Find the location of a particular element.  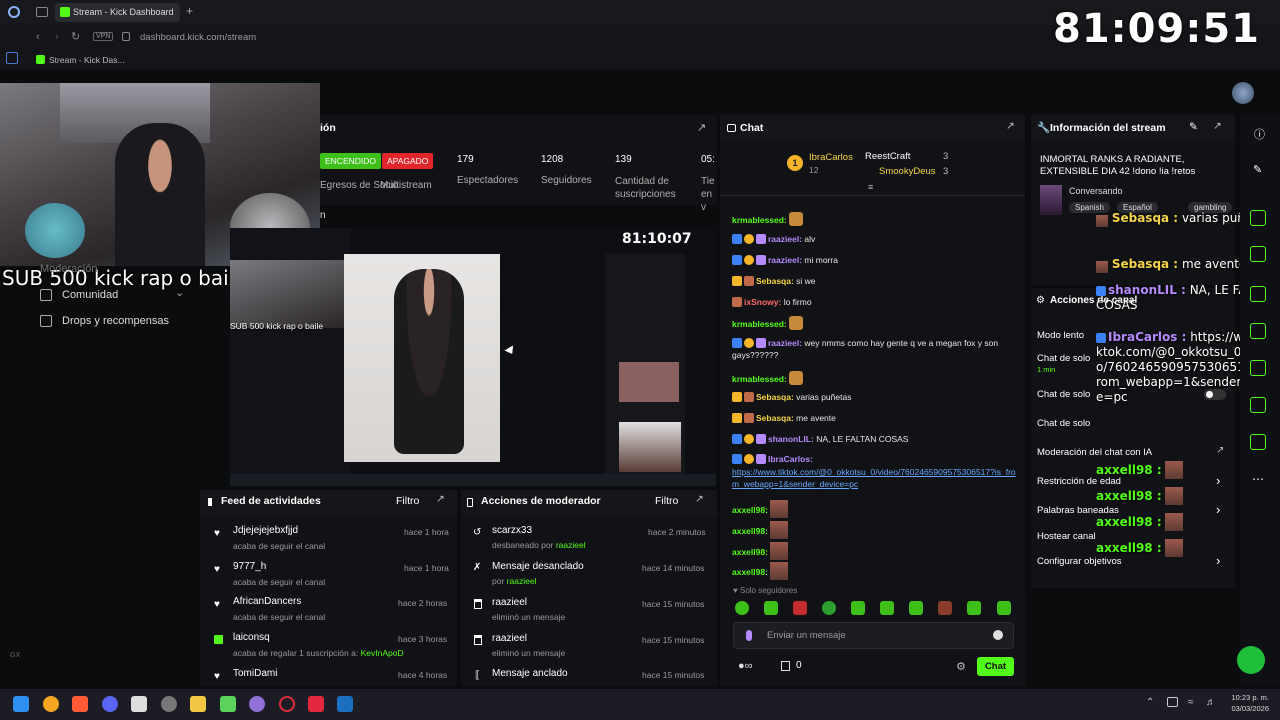

activity-popout-icon: ↗ is located at coordinates (440, 499).